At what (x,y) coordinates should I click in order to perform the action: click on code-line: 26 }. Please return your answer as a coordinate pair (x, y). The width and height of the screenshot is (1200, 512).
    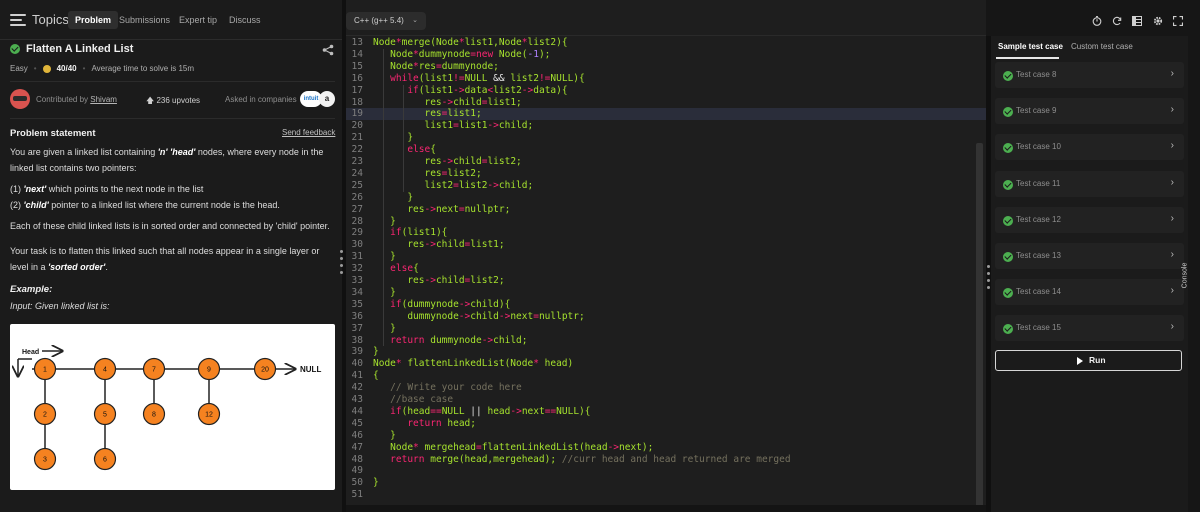
    Looking at the image, I should click on (666, 198).